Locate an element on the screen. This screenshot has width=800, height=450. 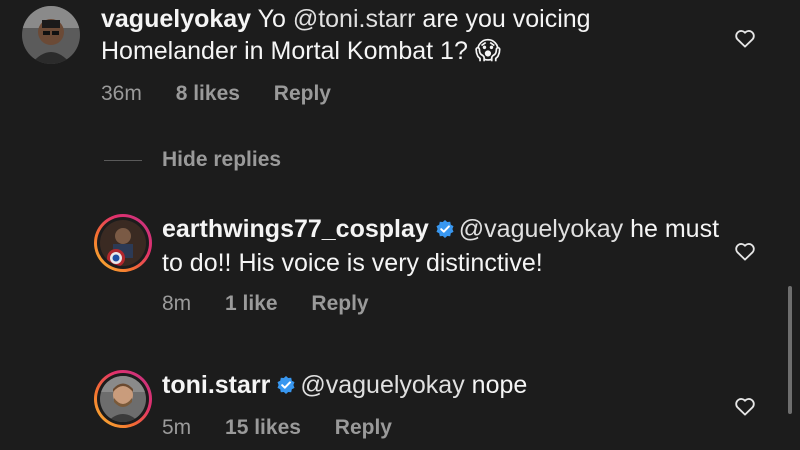
text-suffix: nope is located at coordinates (496, 385).